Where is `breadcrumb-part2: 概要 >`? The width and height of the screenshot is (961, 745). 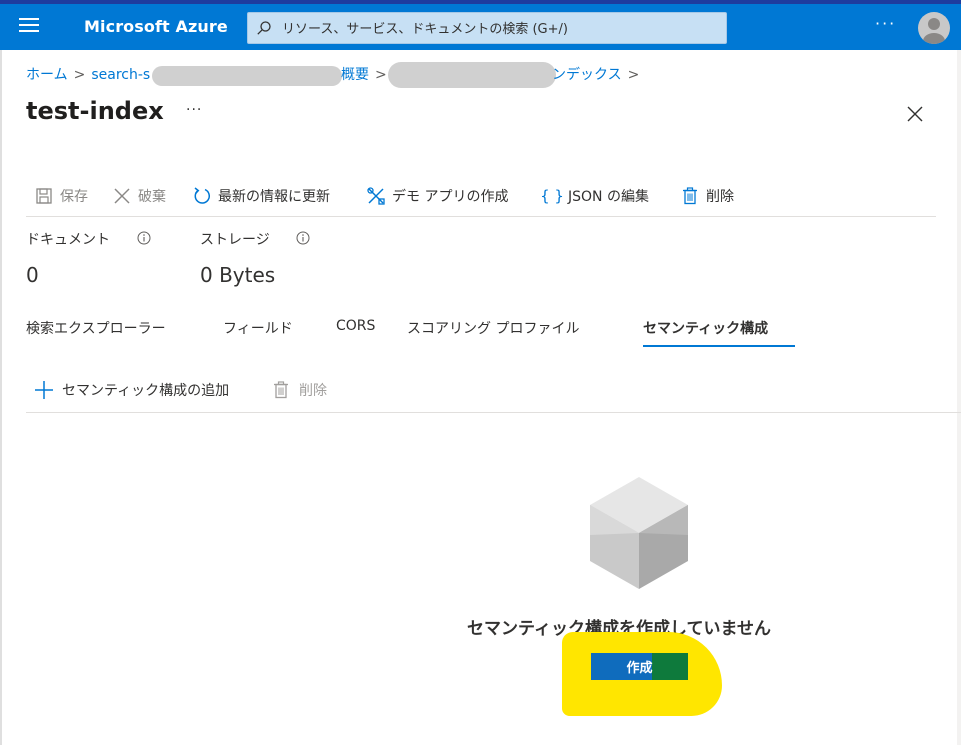
breadcrumb-part2: 概要 > is located at coordinates (367, 74).